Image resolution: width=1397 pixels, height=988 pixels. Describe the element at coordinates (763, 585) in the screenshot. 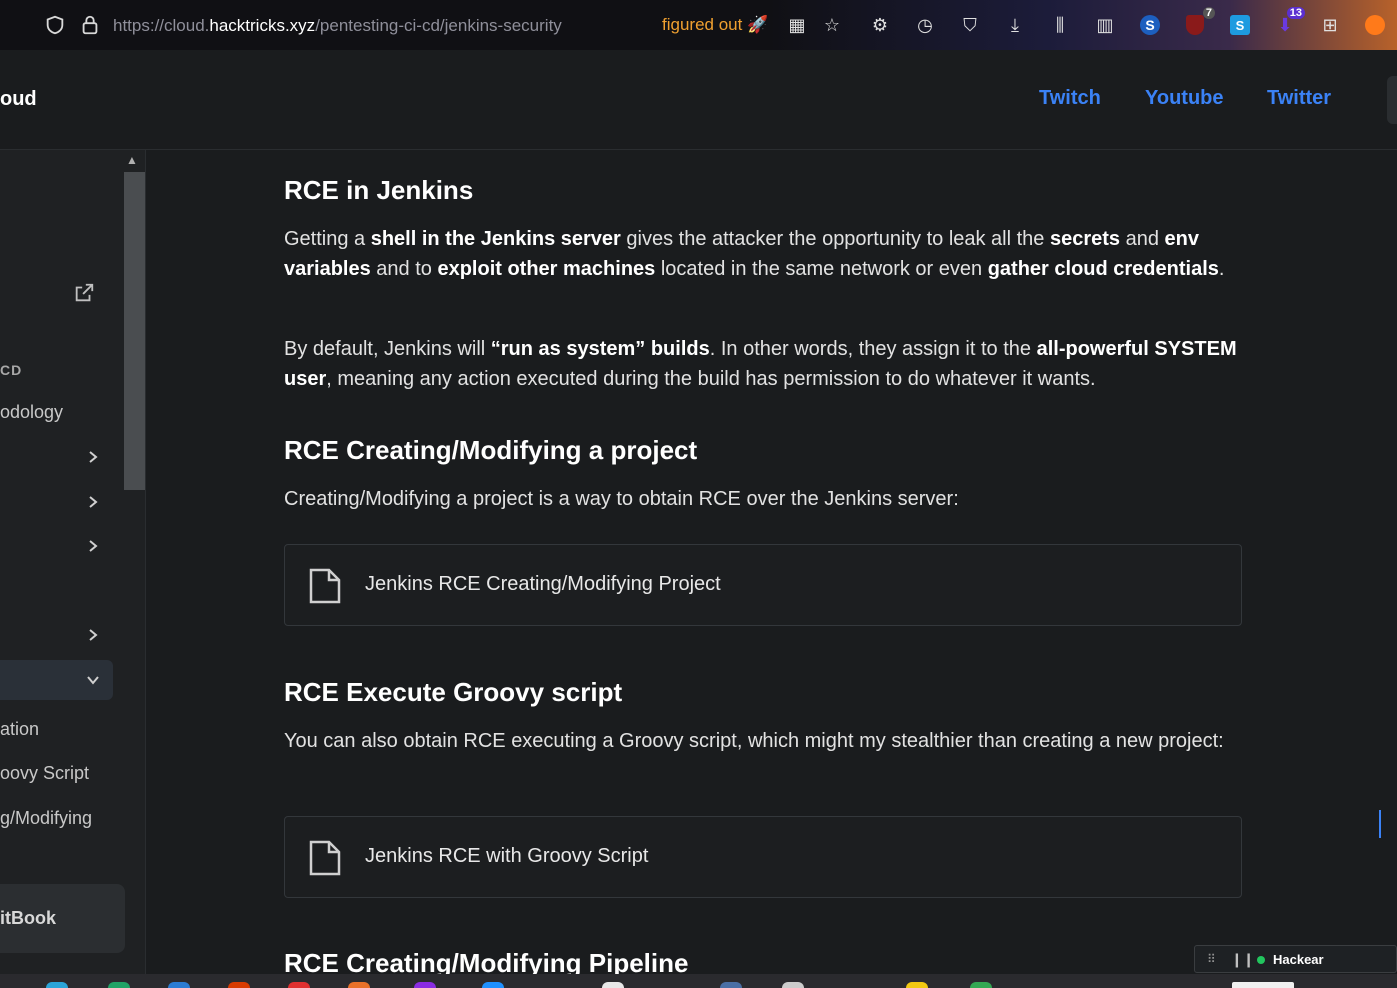

I see `page-link-card-project: Jenkins RCE Creating/Modifying Project` at that location.